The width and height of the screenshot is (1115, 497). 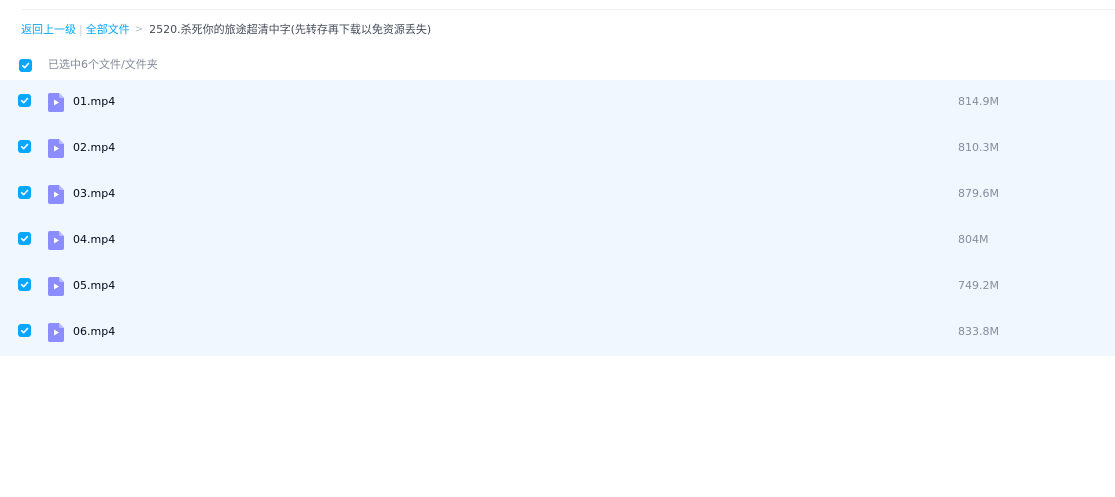 I want to click on selection-count: 已选中6个文件/文件夹, so click(x=103, y=64).